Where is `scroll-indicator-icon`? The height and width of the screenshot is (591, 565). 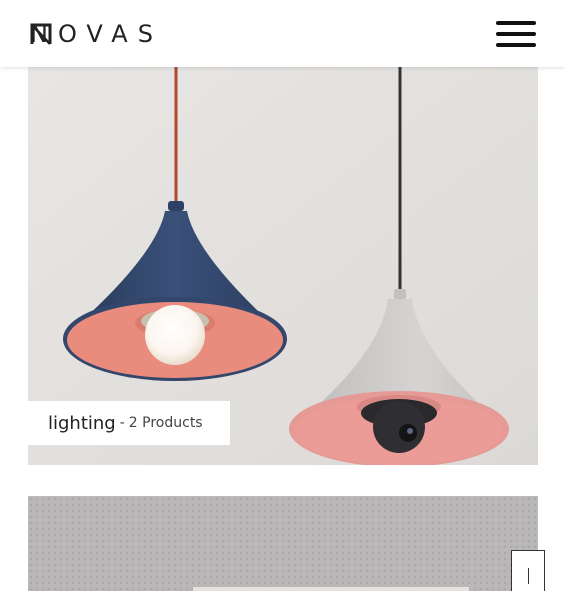
scroll-indicator-icon is located at coordinates (528, 570).